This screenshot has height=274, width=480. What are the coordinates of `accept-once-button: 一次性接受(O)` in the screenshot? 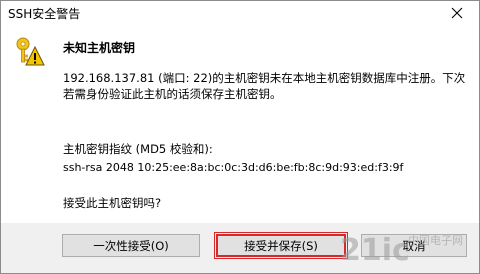 It's located at (131, 245).